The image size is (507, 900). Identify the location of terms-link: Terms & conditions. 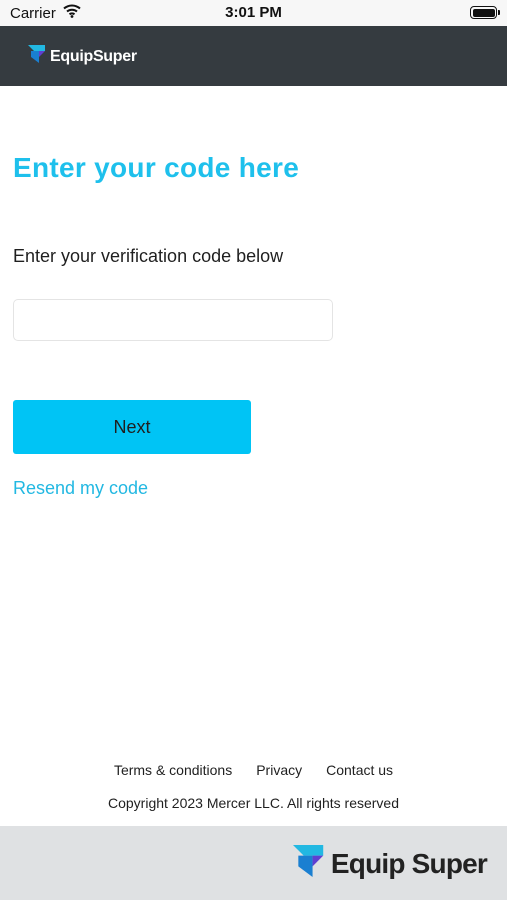
(173, 770).